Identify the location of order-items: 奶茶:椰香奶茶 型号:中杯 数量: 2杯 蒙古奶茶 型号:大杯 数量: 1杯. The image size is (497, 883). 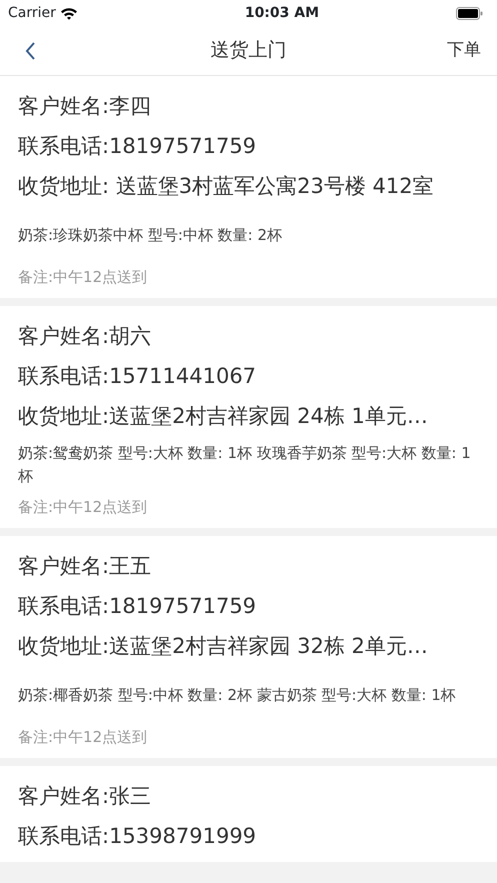
(237, 695).